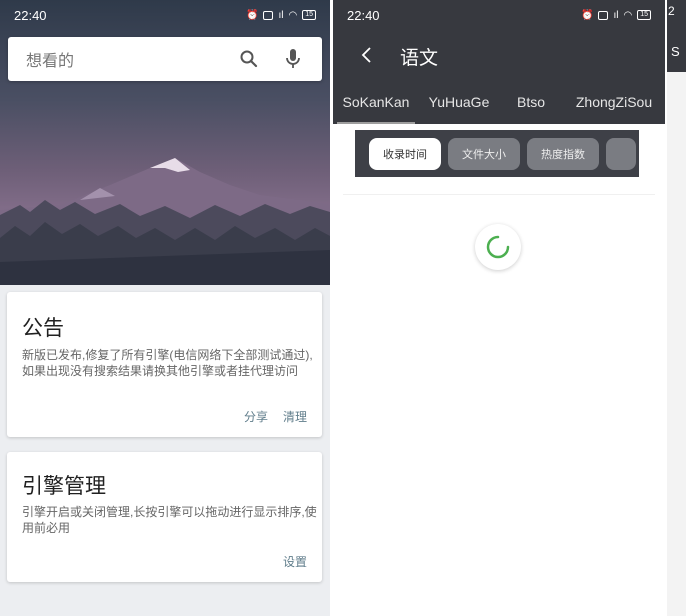 This screenshot has height=616, width=686. Describe the element at coordinates (123, 59) in the screenshot. I see `search-input: 想看的` at that location.